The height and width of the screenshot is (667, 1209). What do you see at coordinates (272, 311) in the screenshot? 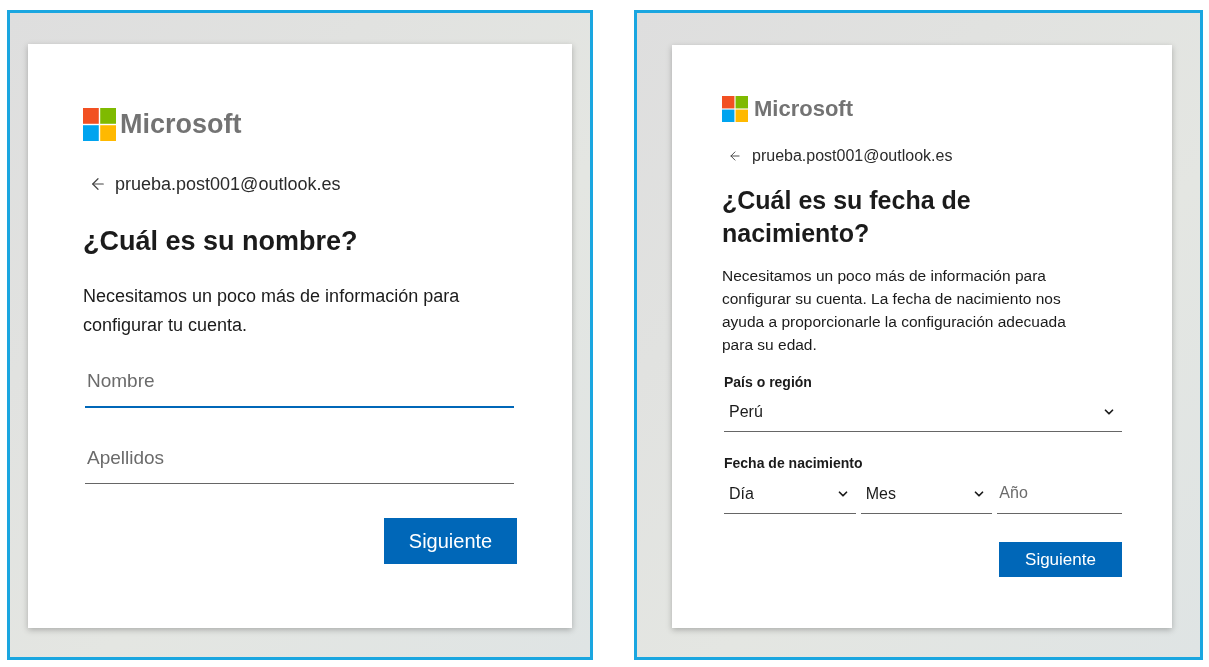
I see `description-text: Necesitamos un poco más de información para configurar tu cuenta.` at bounding box center [272, 311].